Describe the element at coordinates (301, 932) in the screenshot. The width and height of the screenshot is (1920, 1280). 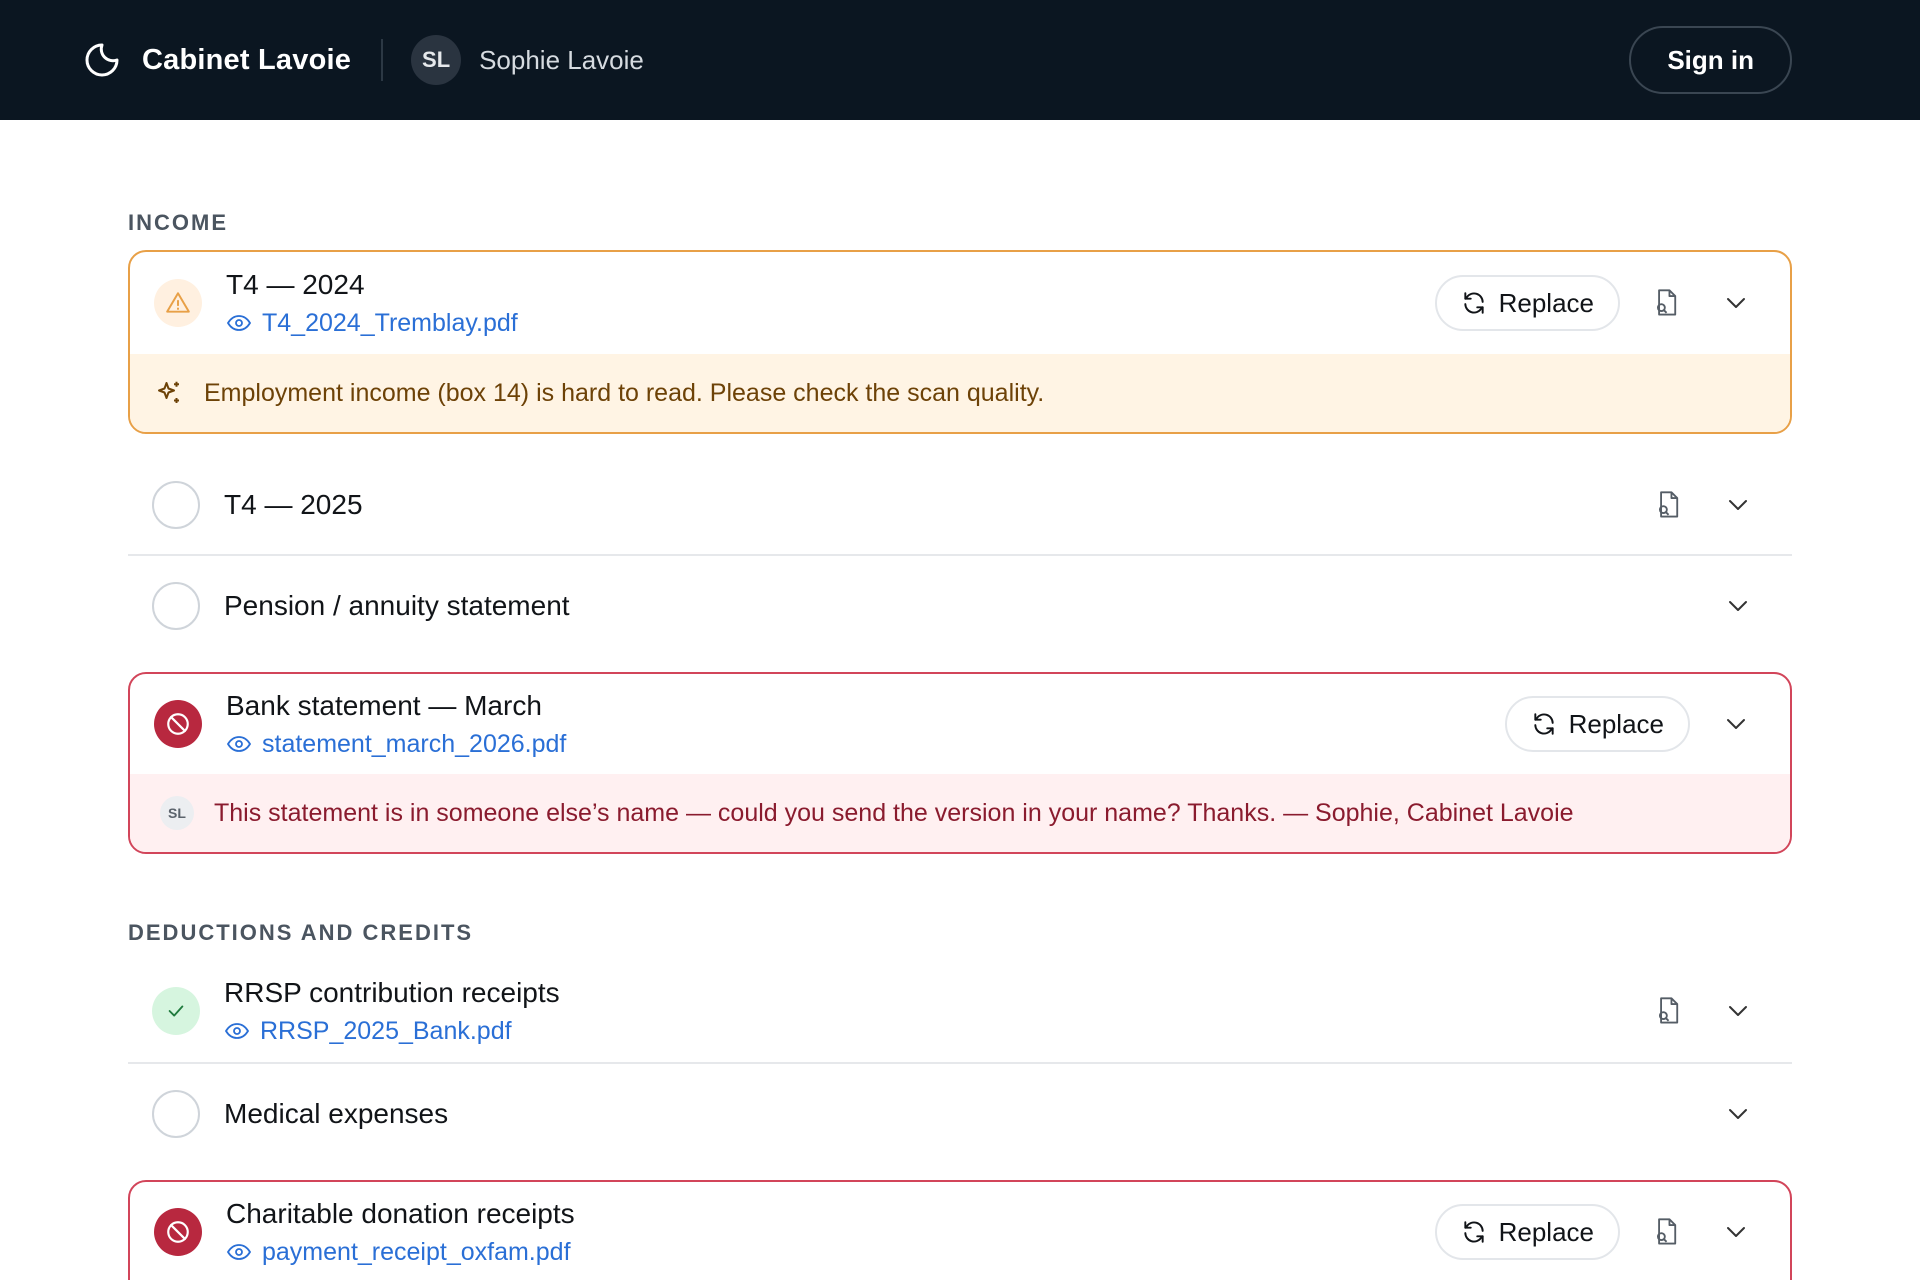
I see `section-label-deductions: DEDUCTIONS AND CREDITS` at that location.